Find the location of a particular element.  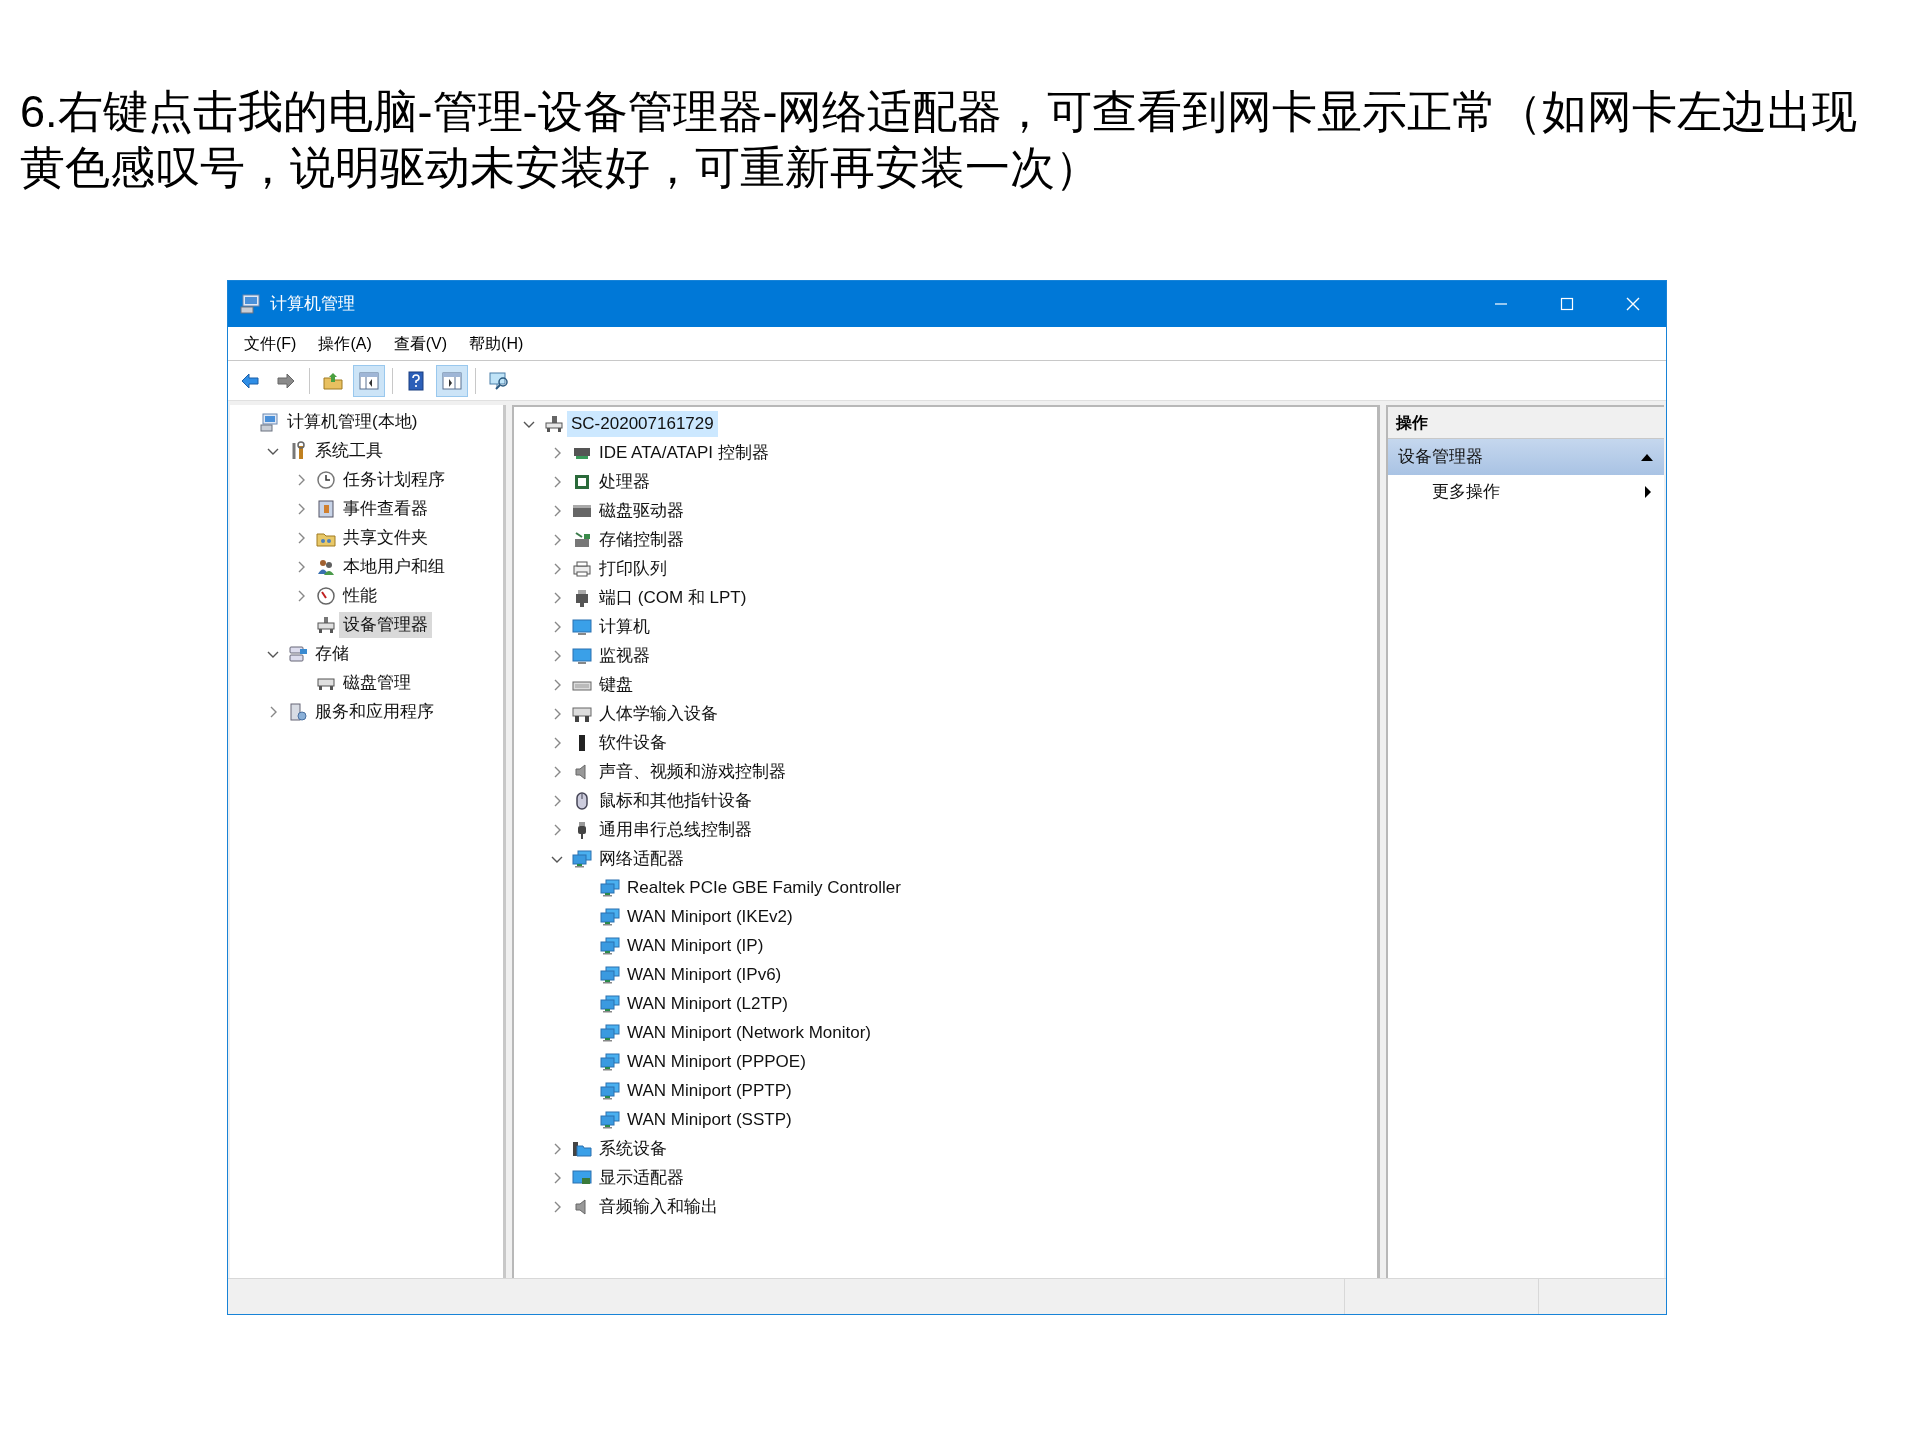

minimize-icon is located at coordinates (1501, 304).